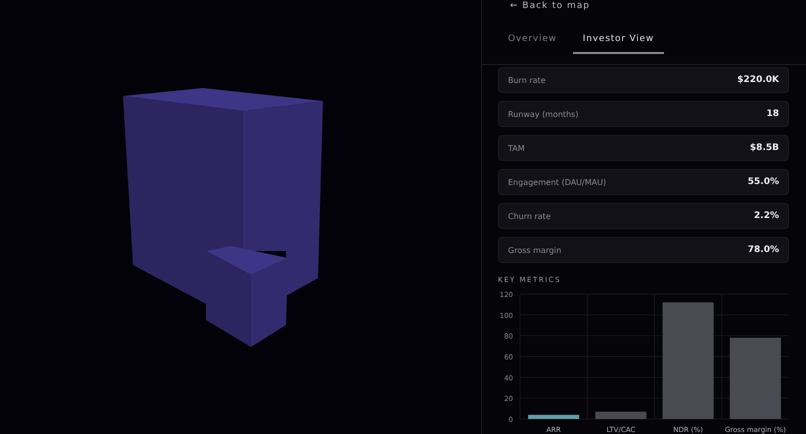 The width and height of the screenshot is (806, 434). Describe the element at coordinates (532, 41) in the screenshot. I see `tab: Overview` at that location.